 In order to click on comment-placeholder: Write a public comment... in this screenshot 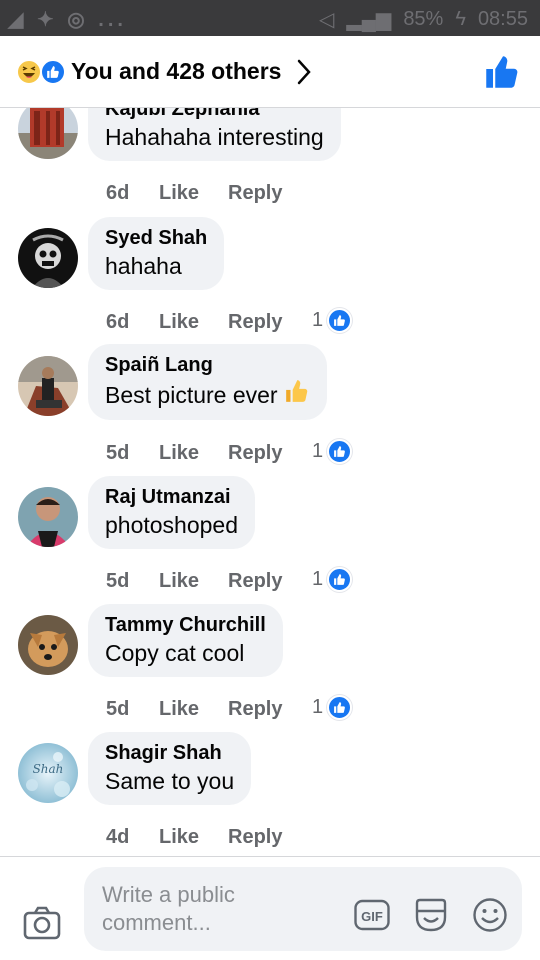, I will do `click(168, 908)`.